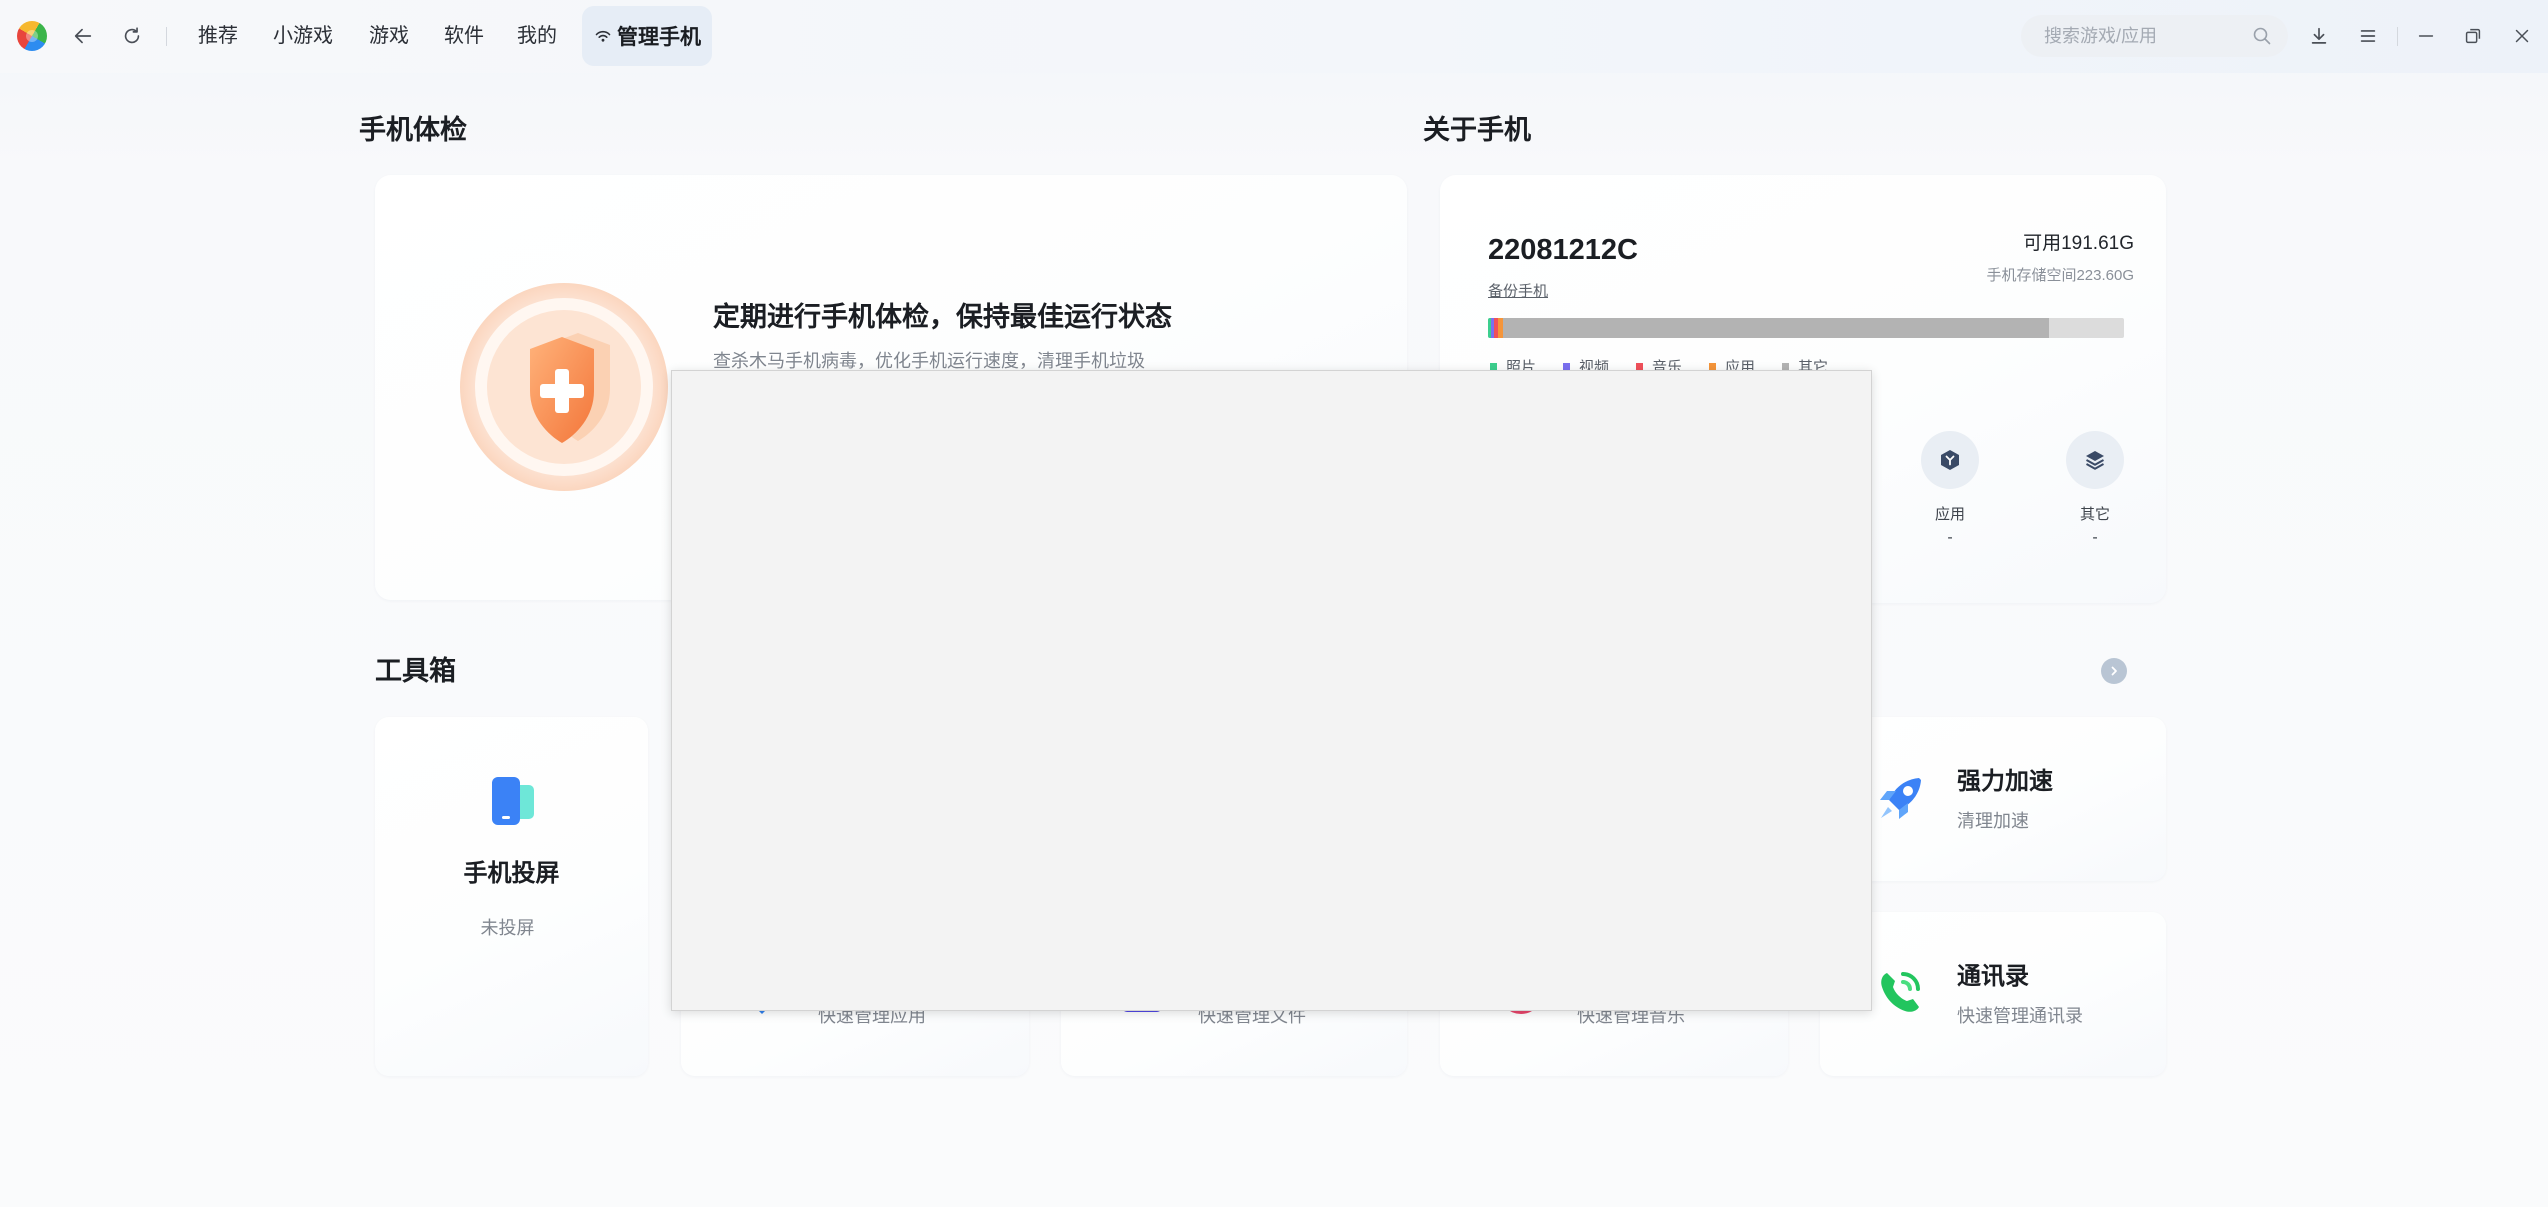  Describe the element at coordinates (1274, 36) in the screenshot. I see `title-bar: 推荐 小游戏 游戏 软件 我的 管理手机` at that location.